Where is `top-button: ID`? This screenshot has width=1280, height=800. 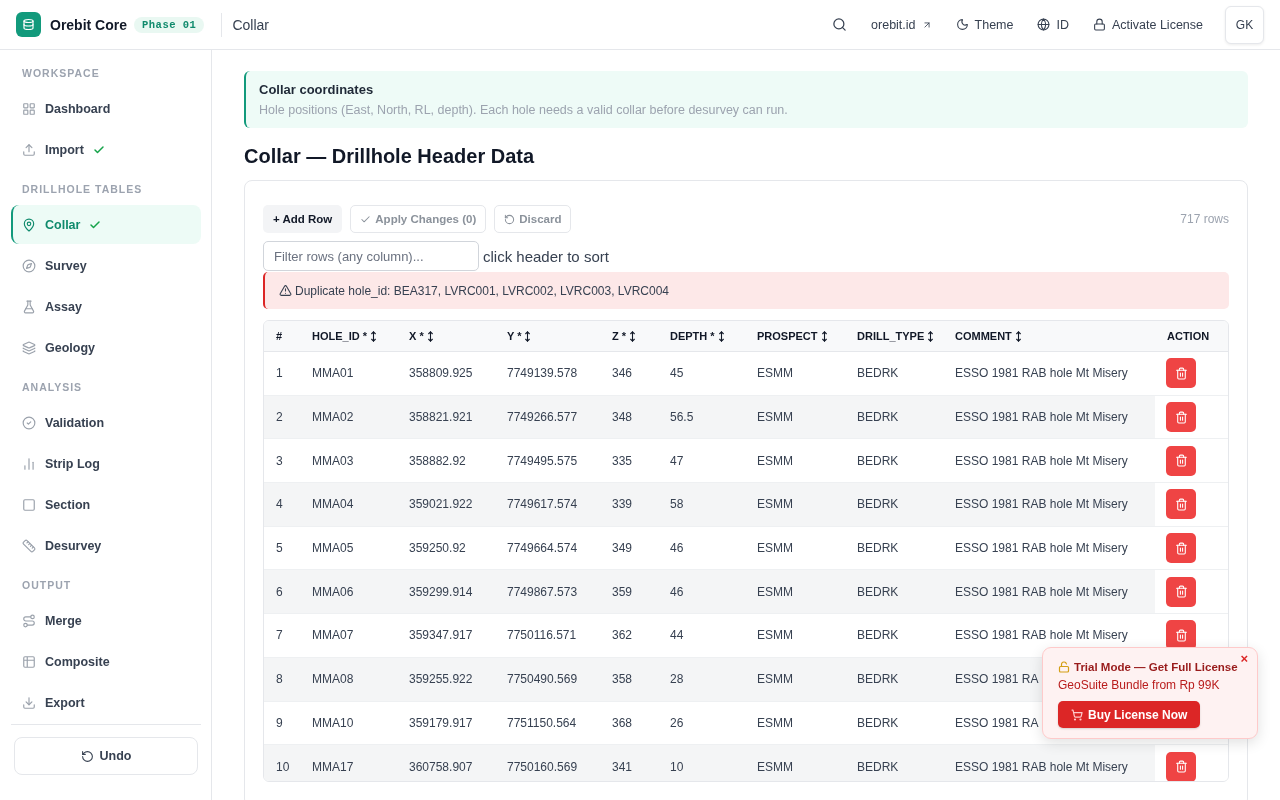
top-button: ID is located at coordinates (1053, 24).